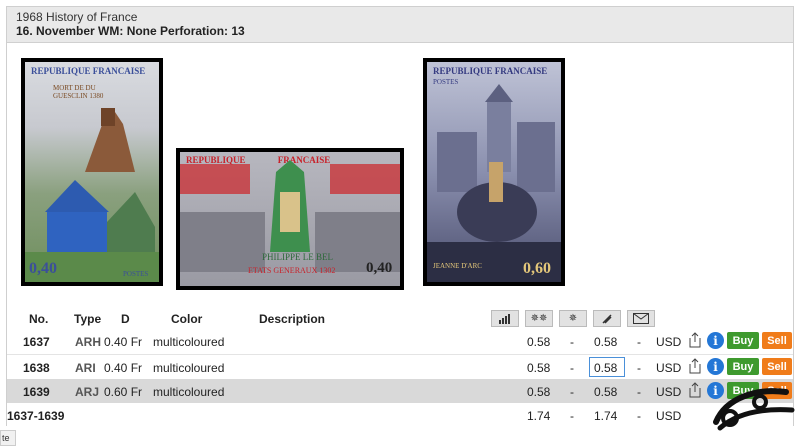 This screenshot has width=800, height=446. What do you see at coordinates (92, 195) in the screenshot?
I see `castle-illustration` at bounding box center [92, 195].